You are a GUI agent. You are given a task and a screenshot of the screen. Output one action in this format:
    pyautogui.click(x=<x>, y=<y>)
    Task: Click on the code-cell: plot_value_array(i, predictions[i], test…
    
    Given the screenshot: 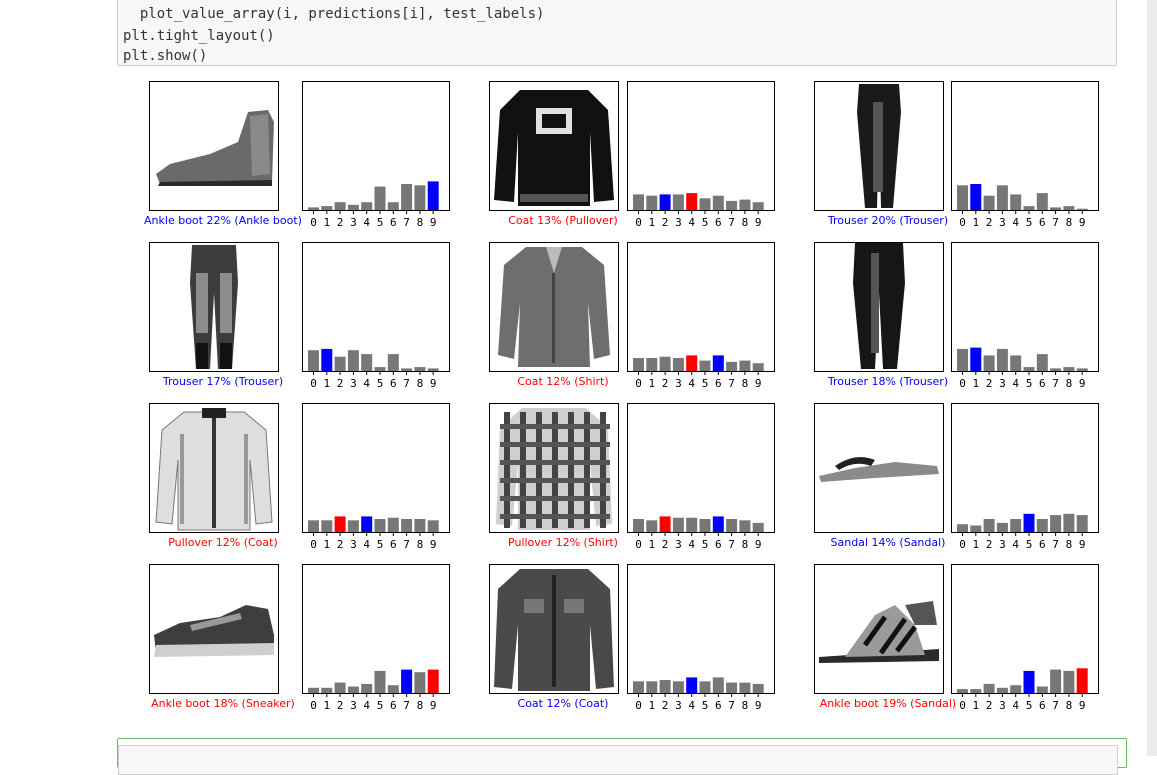 What is the action you would take?
    pyautogui.click(x=617, y=33)
    